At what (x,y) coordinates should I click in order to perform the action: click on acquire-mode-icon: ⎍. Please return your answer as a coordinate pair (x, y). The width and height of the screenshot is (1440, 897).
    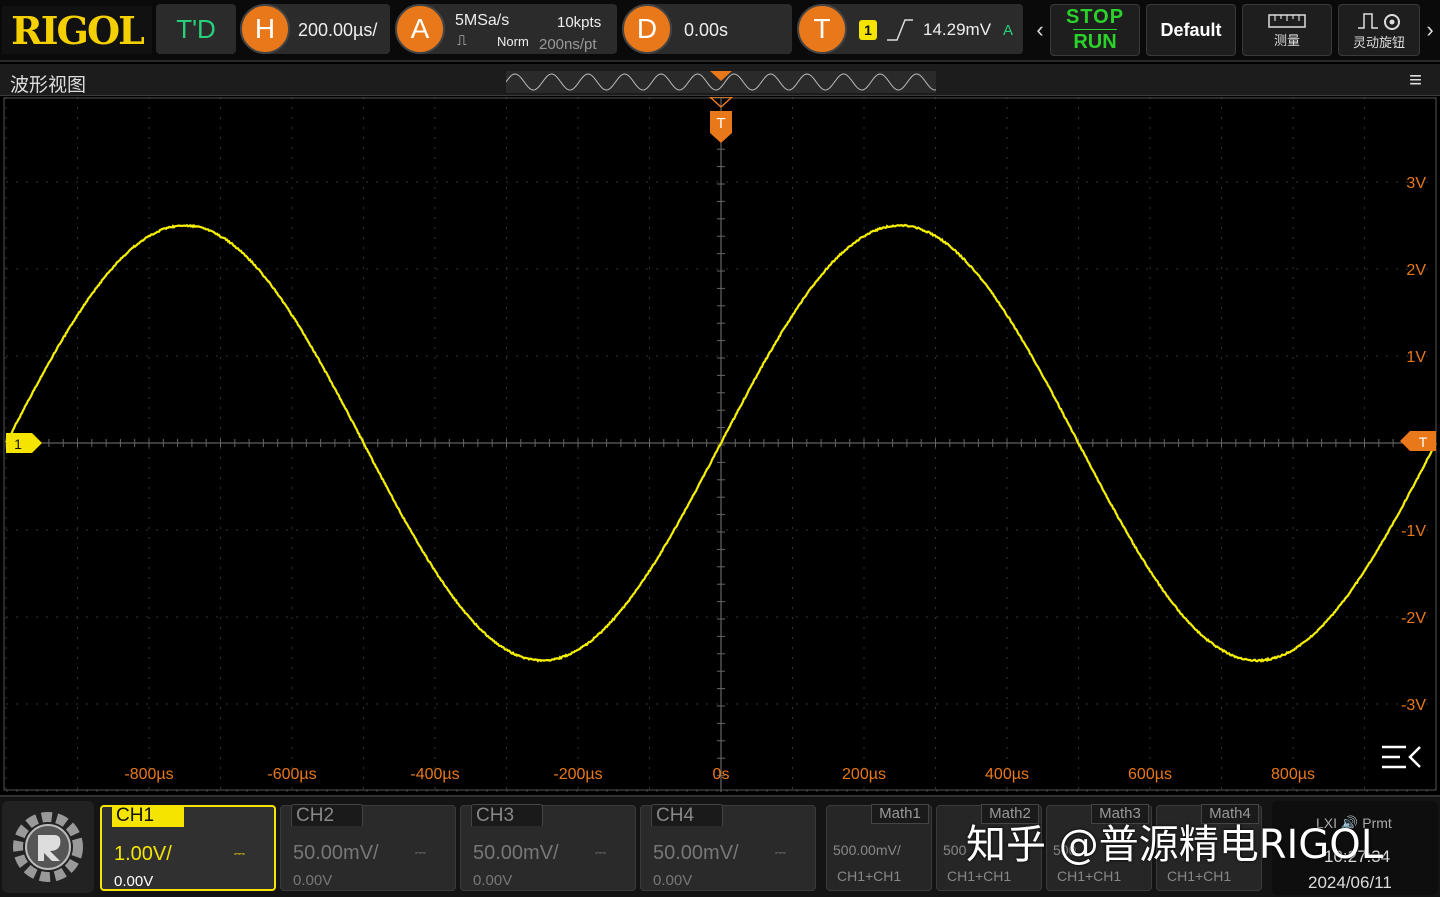
    Looking at the image, I should click on (462, 40).